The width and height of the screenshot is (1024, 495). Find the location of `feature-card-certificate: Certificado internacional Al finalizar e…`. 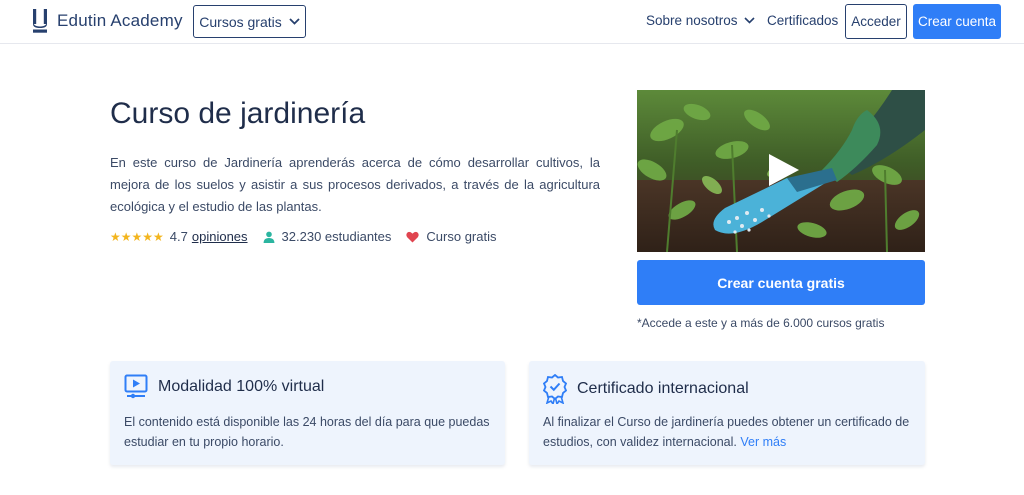

feature-card-certificate: Certificado internacional Al finalizar e… is located at coordinates (727, 413).